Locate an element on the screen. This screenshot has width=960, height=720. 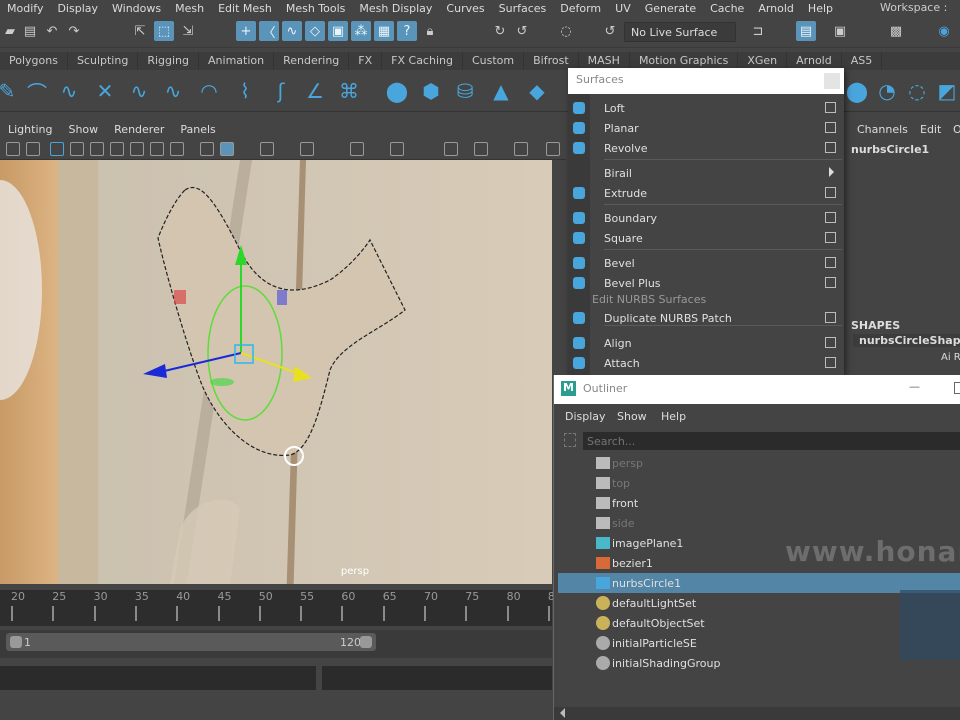
menu-mesh: Mesh is located at coordinates (189, 8).